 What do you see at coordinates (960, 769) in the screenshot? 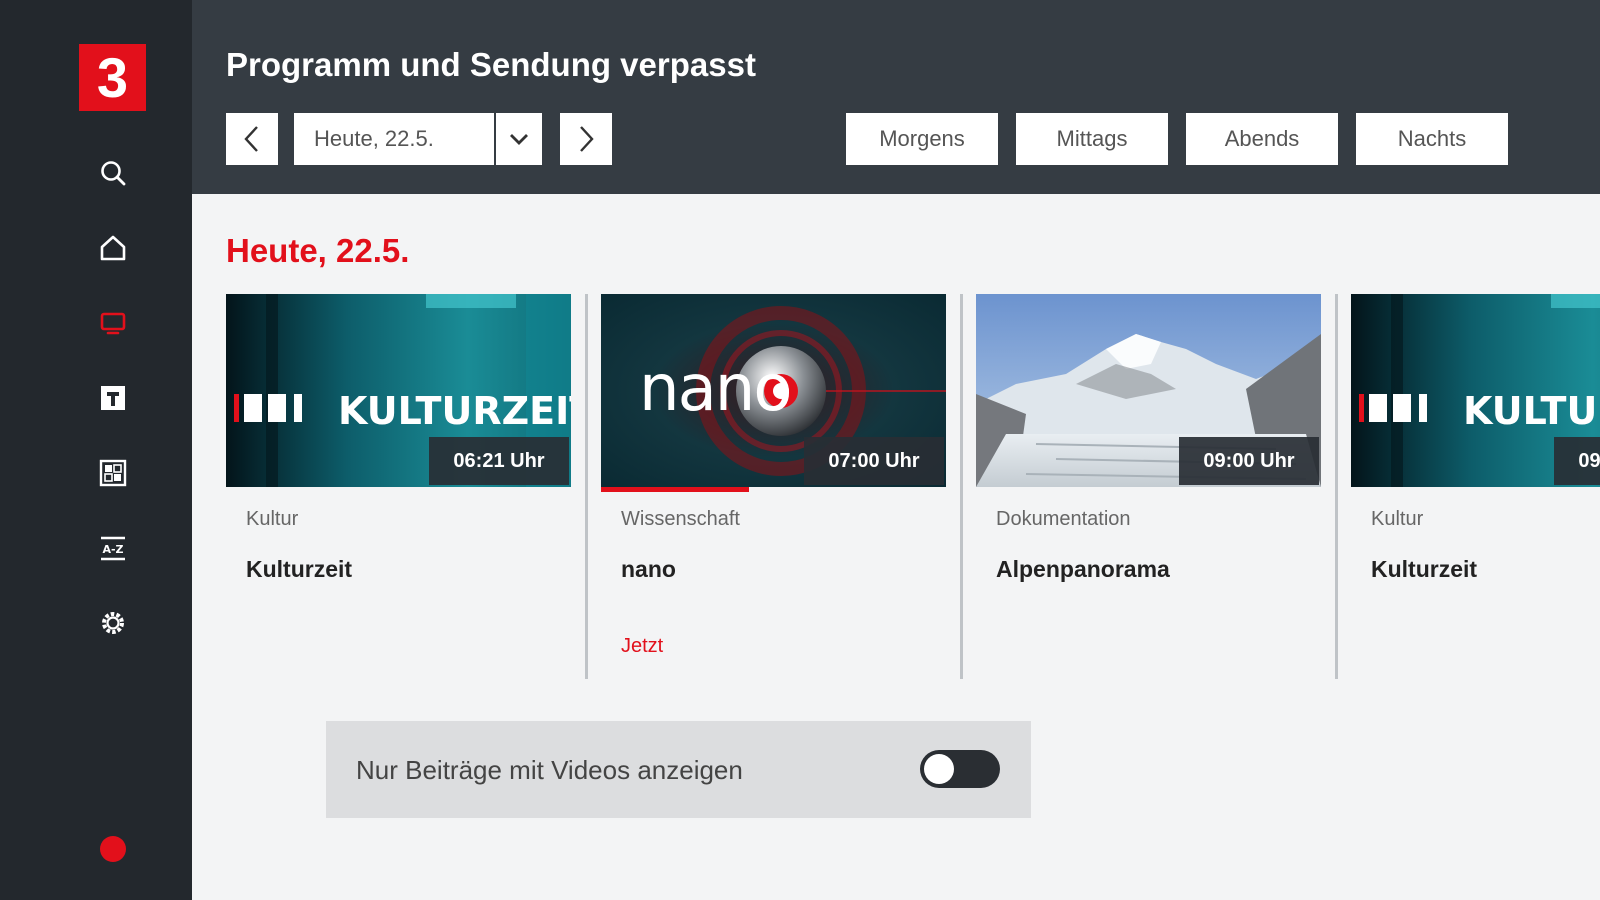
I see `video-filter-toggle` at bounding box center [960, 769].